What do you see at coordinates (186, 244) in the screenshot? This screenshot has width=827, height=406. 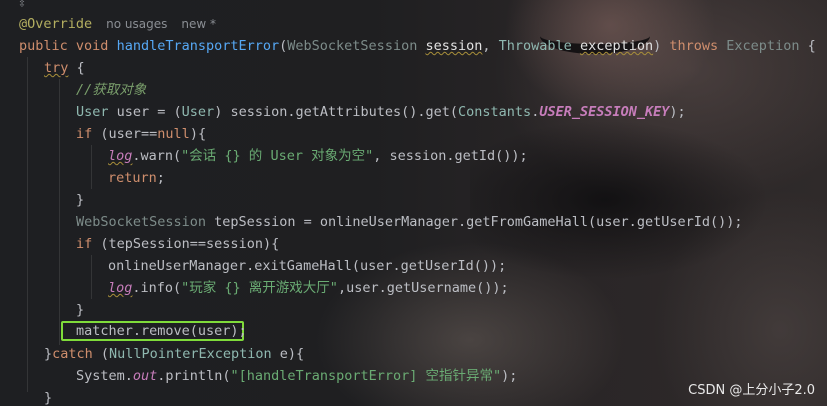 I see `code-text: (tepSession==session){` at bounding box center [186, 244].